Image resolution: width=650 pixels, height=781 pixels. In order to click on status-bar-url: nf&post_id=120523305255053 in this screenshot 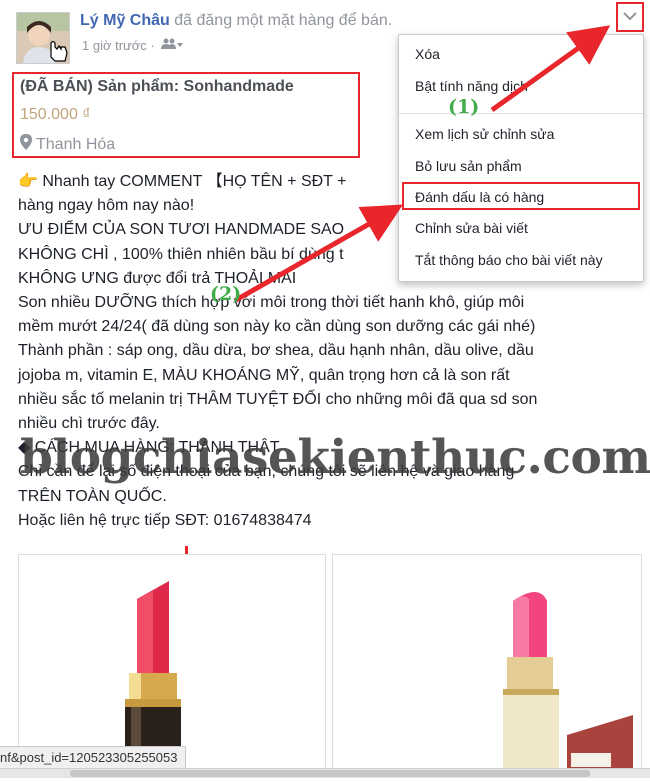, I will do `click(93, 758)`.